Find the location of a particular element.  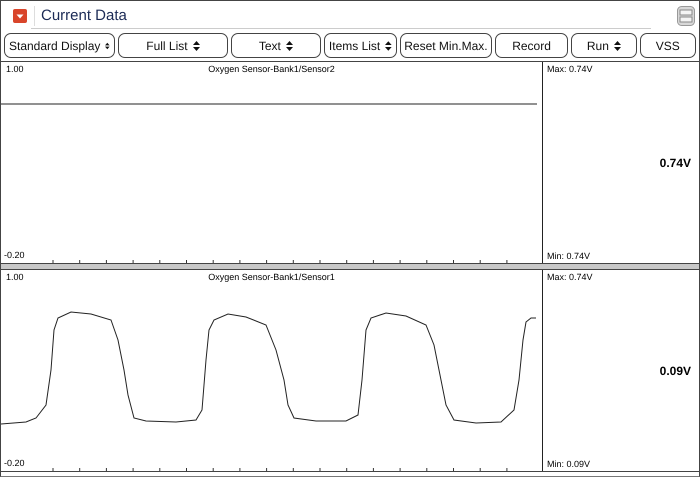

graph-title: Oxygen Sensor-Bank1/Sensor1 is located at coordinates (271, 277).